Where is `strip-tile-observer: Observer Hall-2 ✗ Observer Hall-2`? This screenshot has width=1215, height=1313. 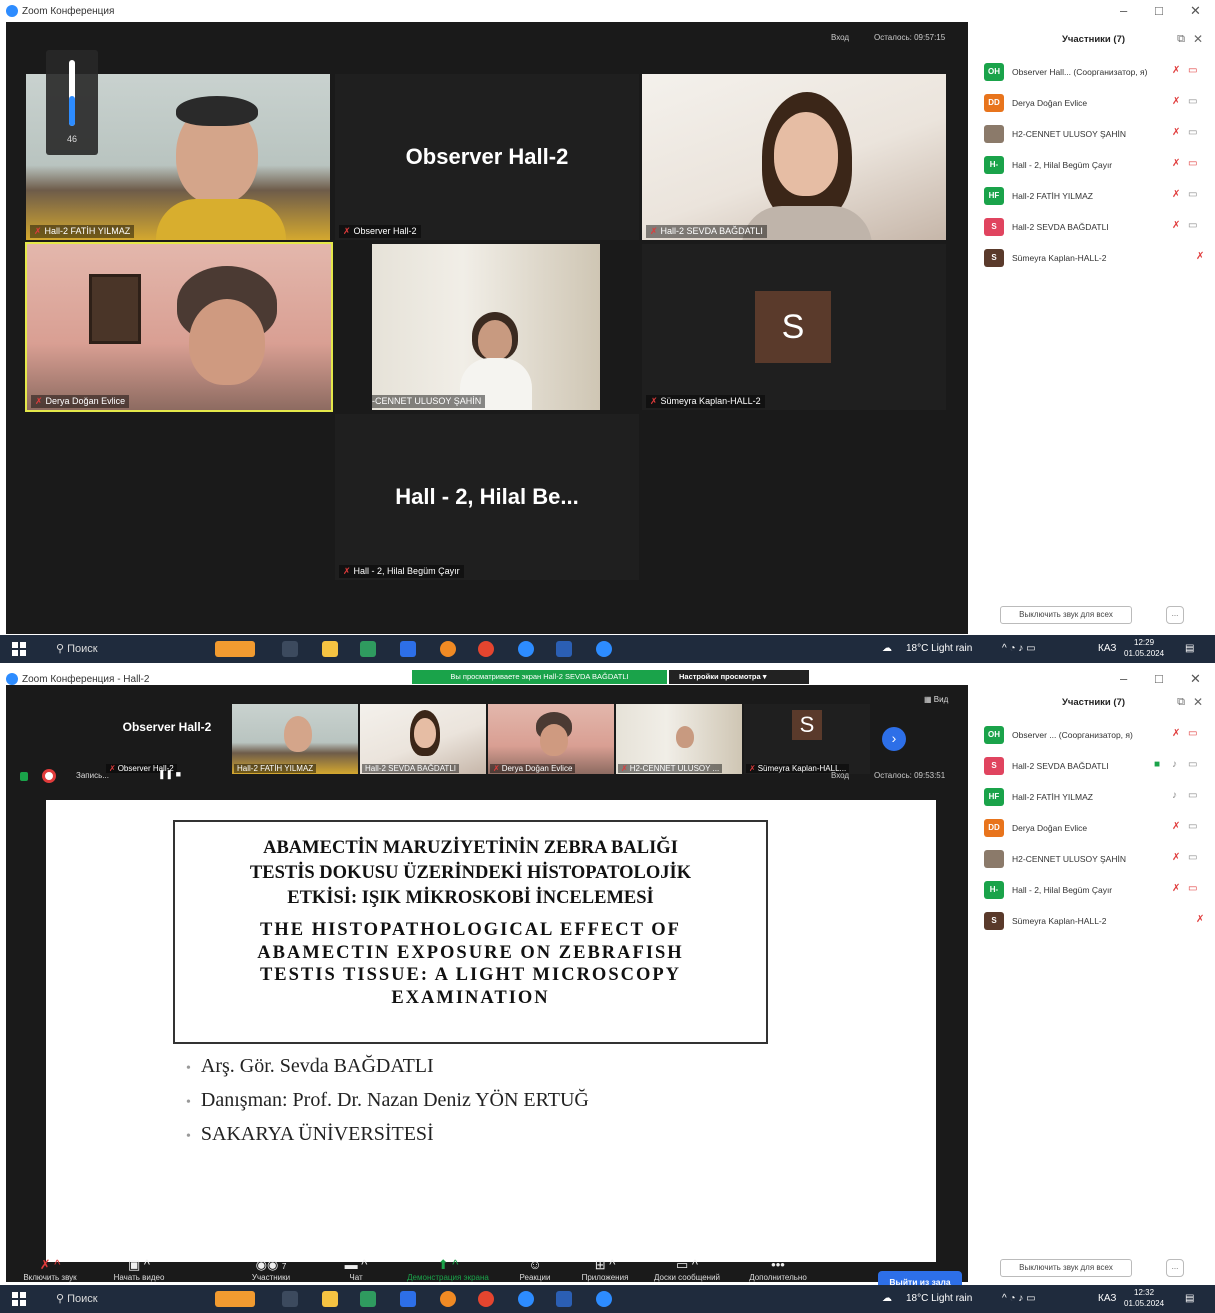
strip-tile-observer: Observer Hall-2 ✗ Observer Hall-2 is located at coordinates (167, 739).